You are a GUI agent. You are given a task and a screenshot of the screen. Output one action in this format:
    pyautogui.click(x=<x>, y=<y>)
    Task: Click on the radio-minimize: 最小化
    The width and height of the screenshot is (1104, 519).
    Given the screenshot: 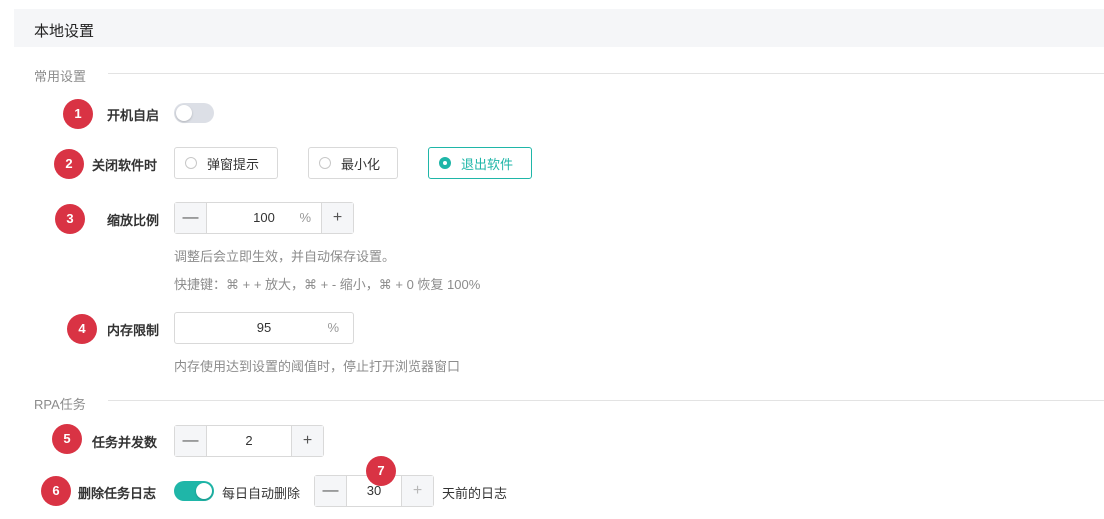 What is the action you would take?
    pyautogui.click(x=353, y=163)
    